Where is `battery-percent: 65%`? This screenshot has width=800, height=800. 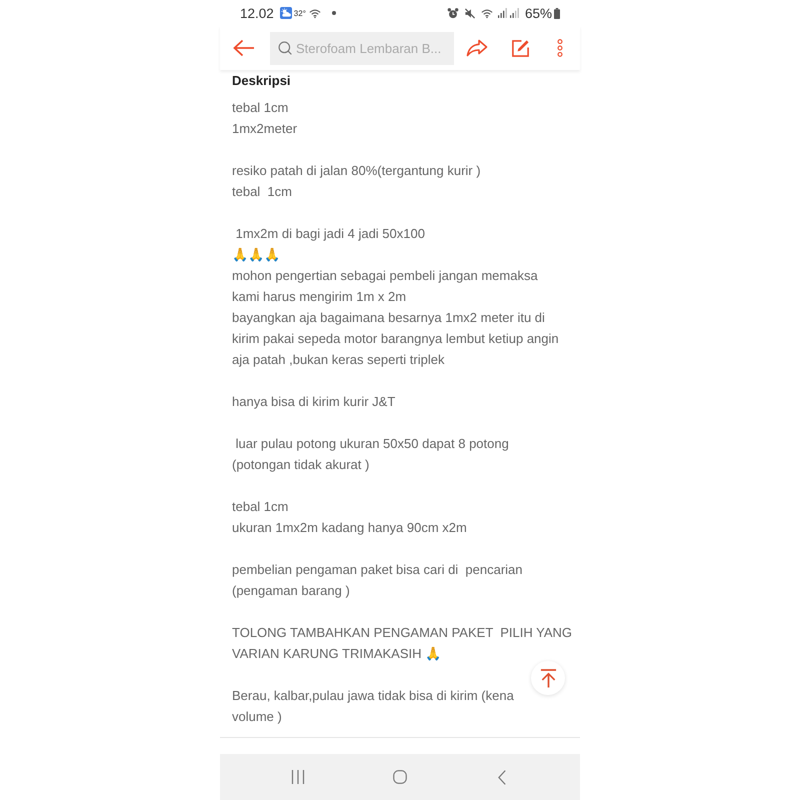 battery-percent: 65% is located at coordinates (538, 13).